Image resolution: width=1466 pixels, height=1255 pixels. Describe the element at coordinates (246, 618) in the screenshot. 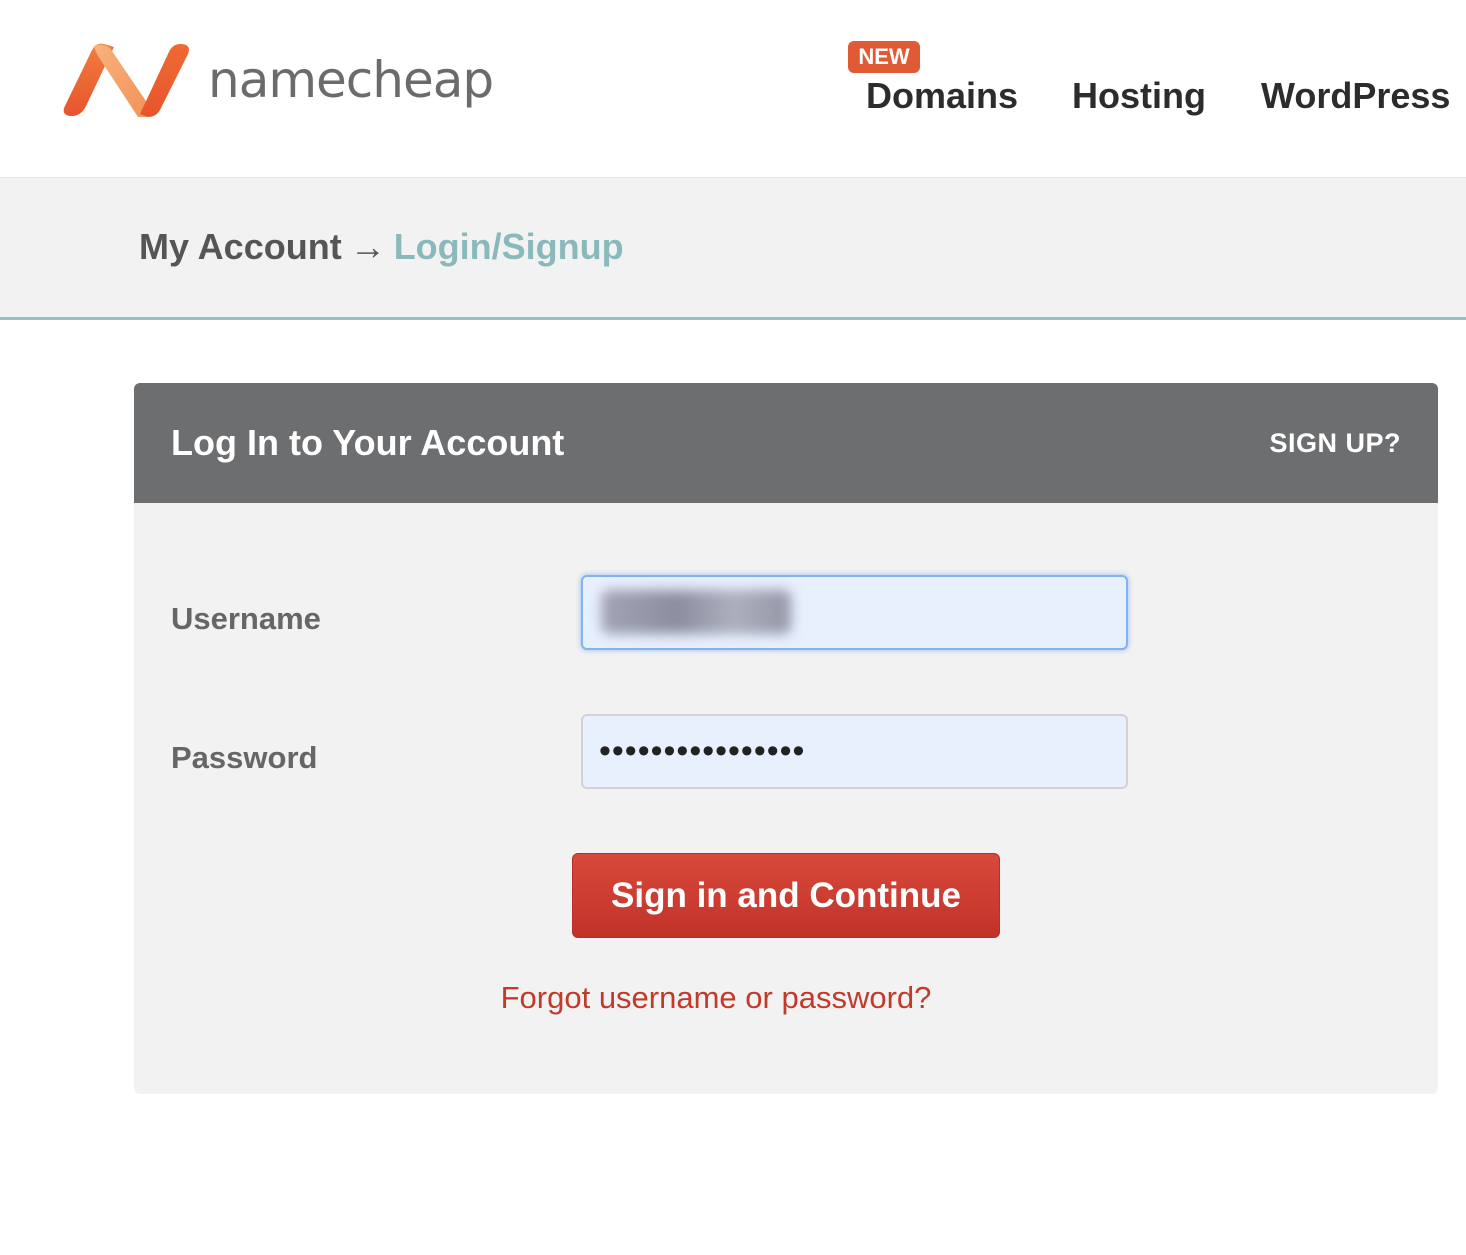

I see `username-label: Username` at that location.